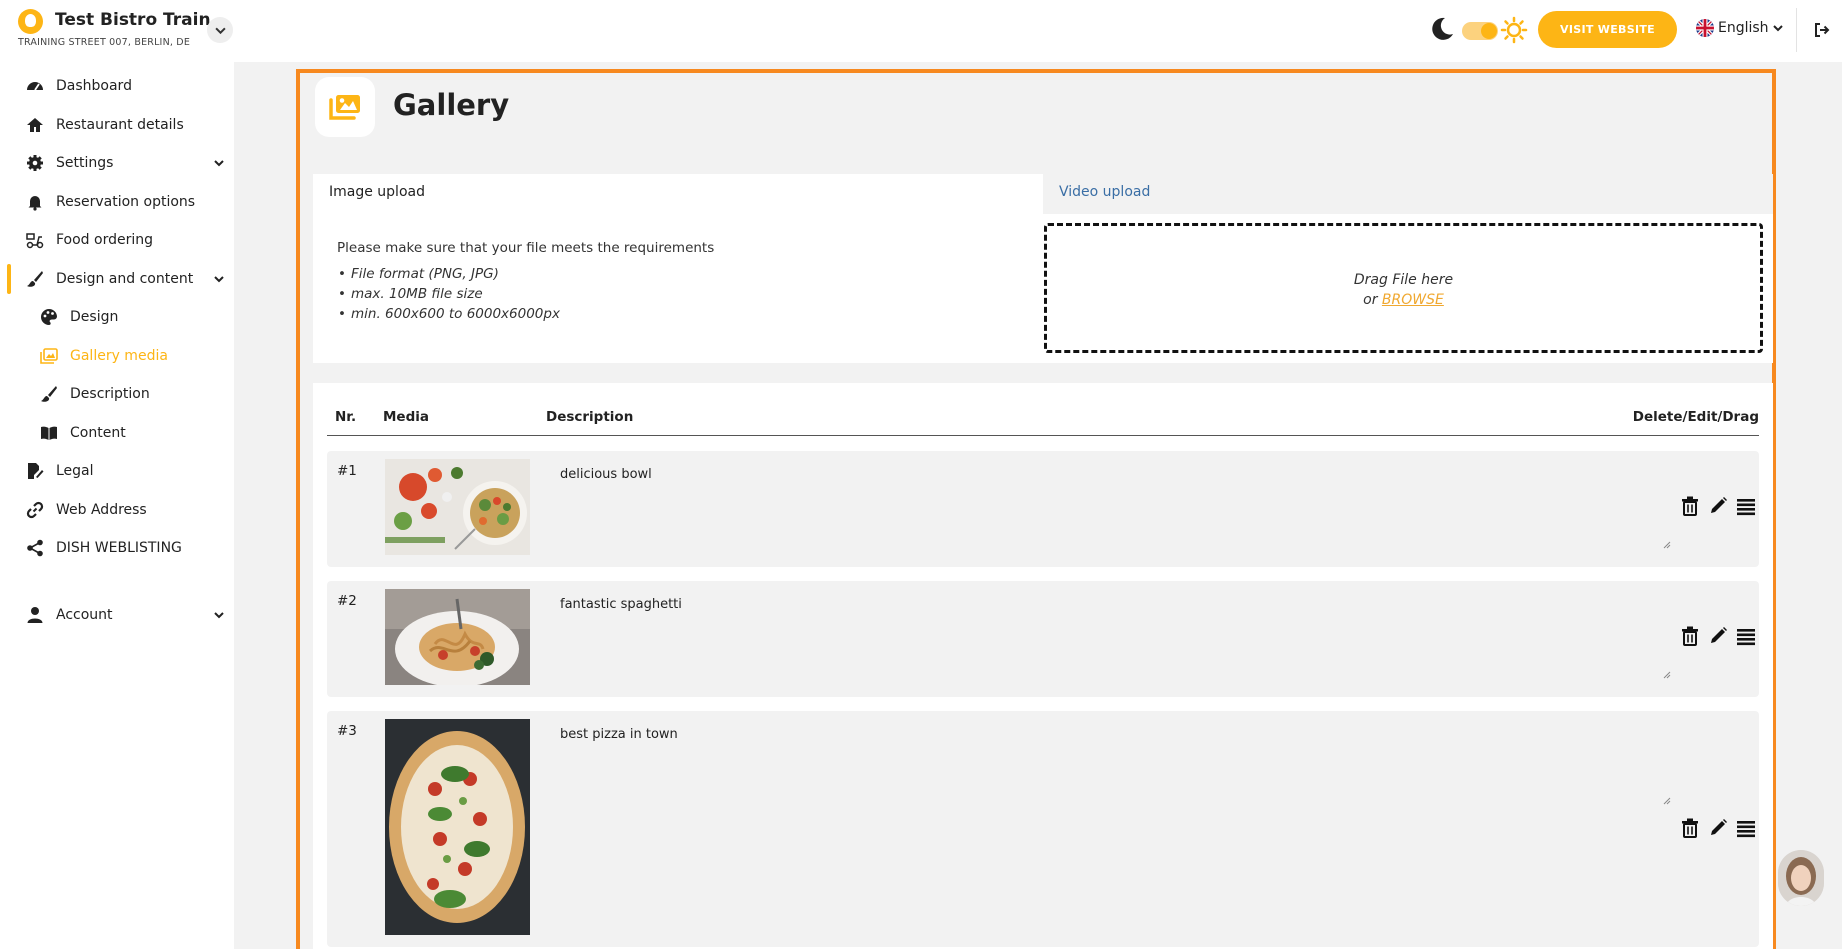 The width and height of the screenshot is (1842, 949). What do you see at coordinates (1043, 509) in the screenshot?
I see `table-row: #1 delicious bowl` at bounding box center [1043, 509].